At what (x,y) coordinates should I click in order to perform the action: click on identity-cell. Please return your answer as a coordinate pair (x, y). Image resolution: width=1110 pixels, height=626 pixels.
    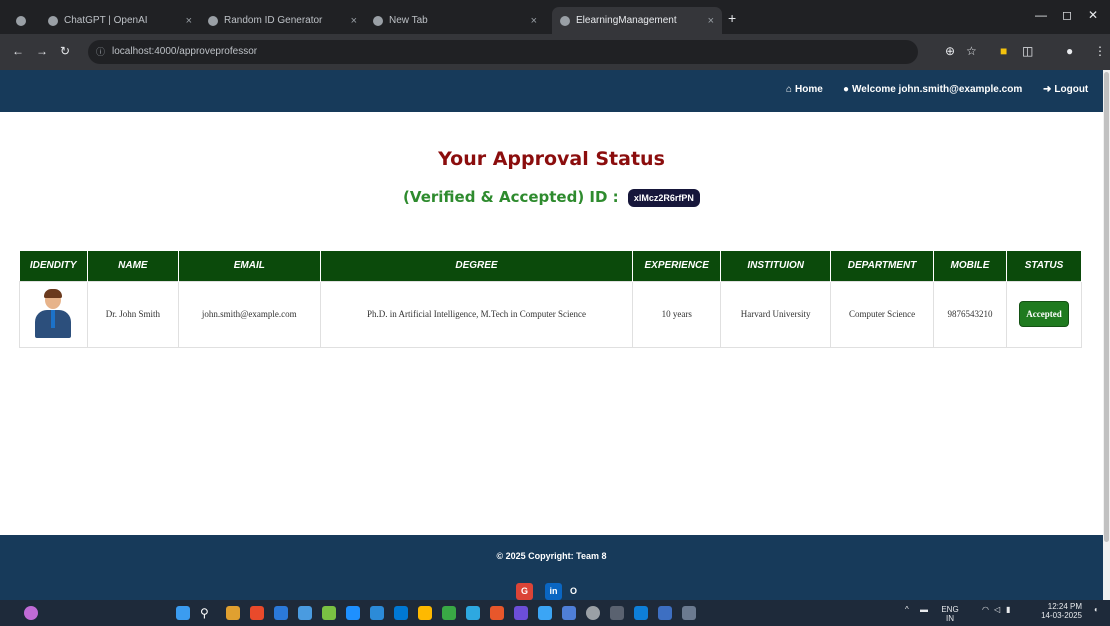
    Looking at the image, I should click on (53, 314).